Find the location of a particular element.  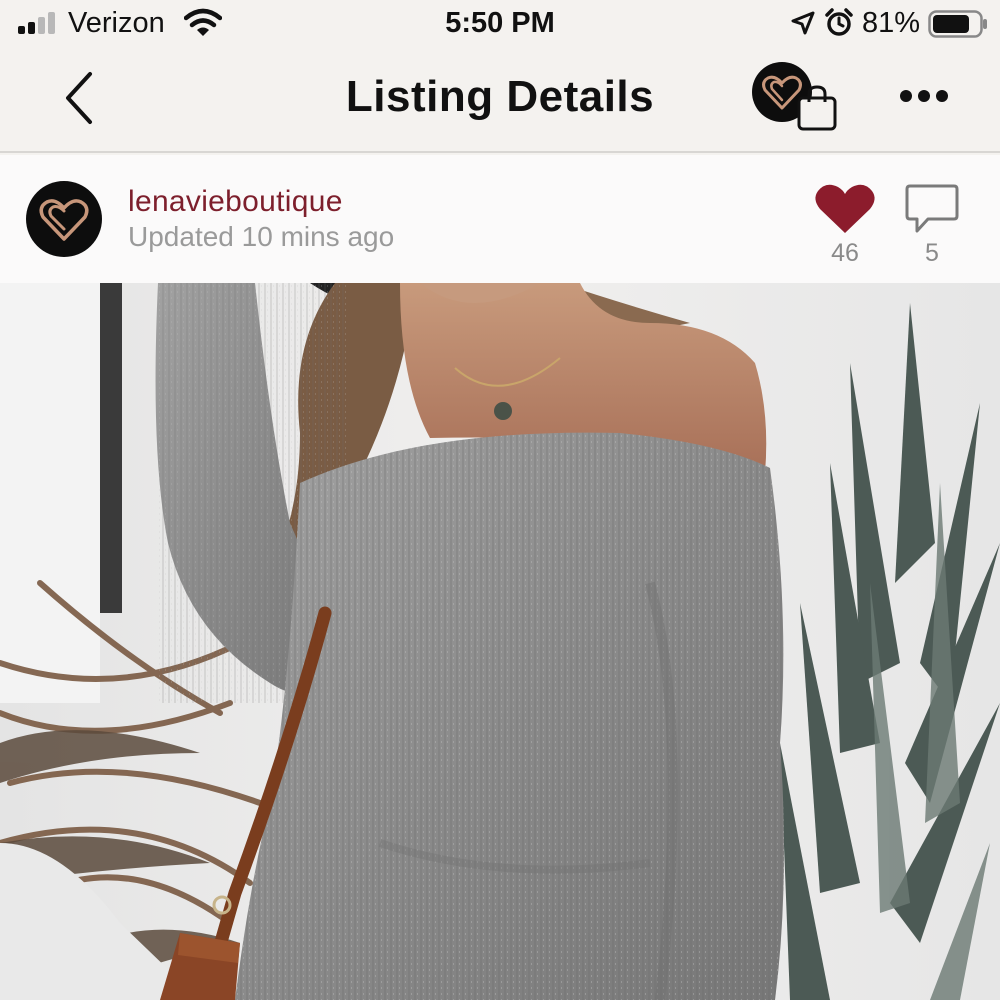

alarm-clock-icon is located at coordinates (839, 22).